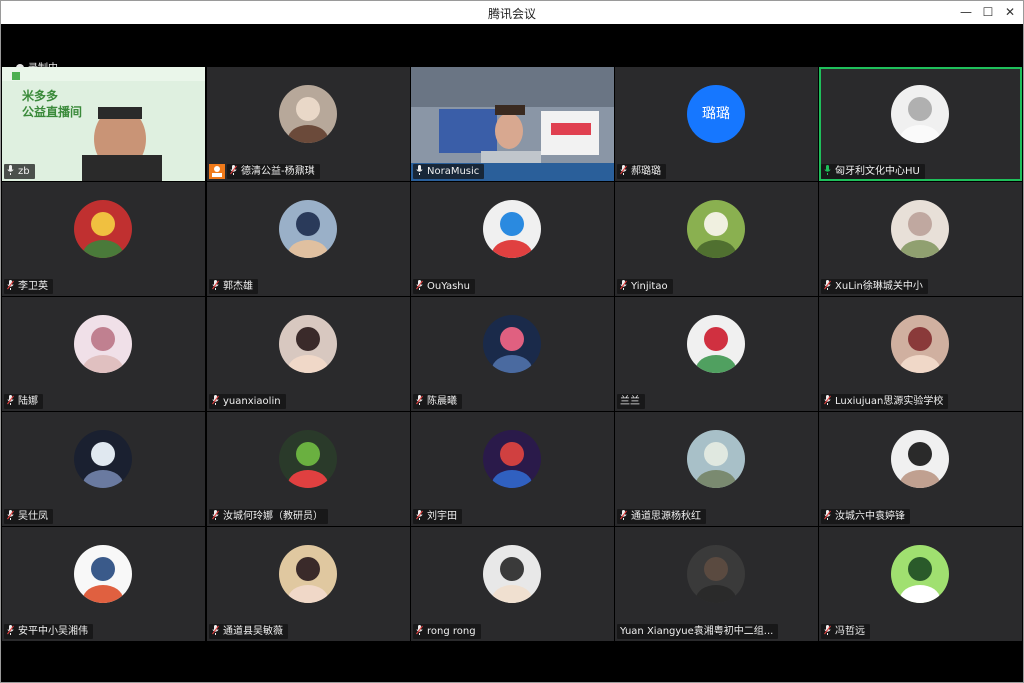  I want to click on close-icon: ✕, so click(1010, 12).